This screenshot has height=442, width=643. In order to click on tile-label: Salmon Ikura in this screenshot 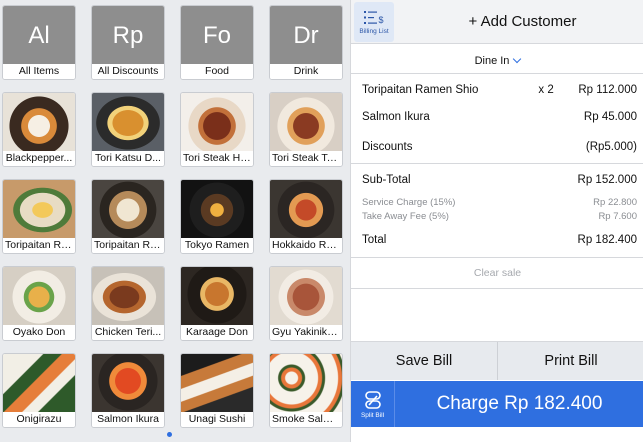, I will do `click(128, 419)`.